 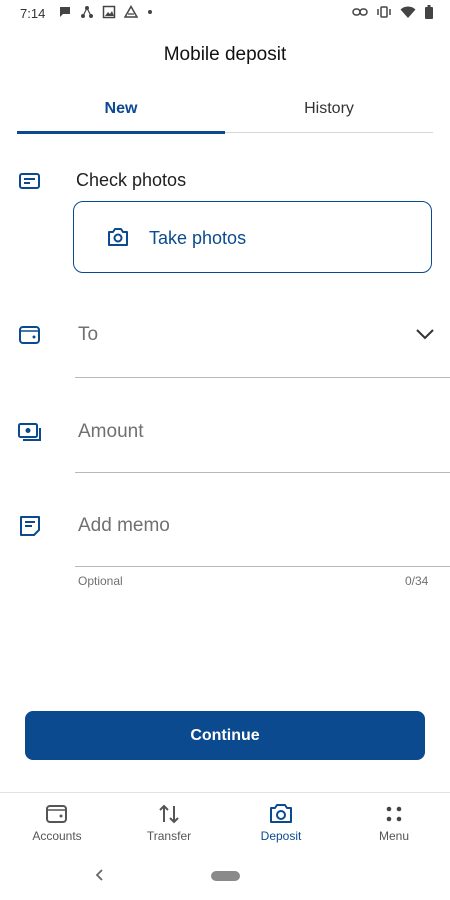 I want to click on tab-active-indicator, so click(x=121, y=132).